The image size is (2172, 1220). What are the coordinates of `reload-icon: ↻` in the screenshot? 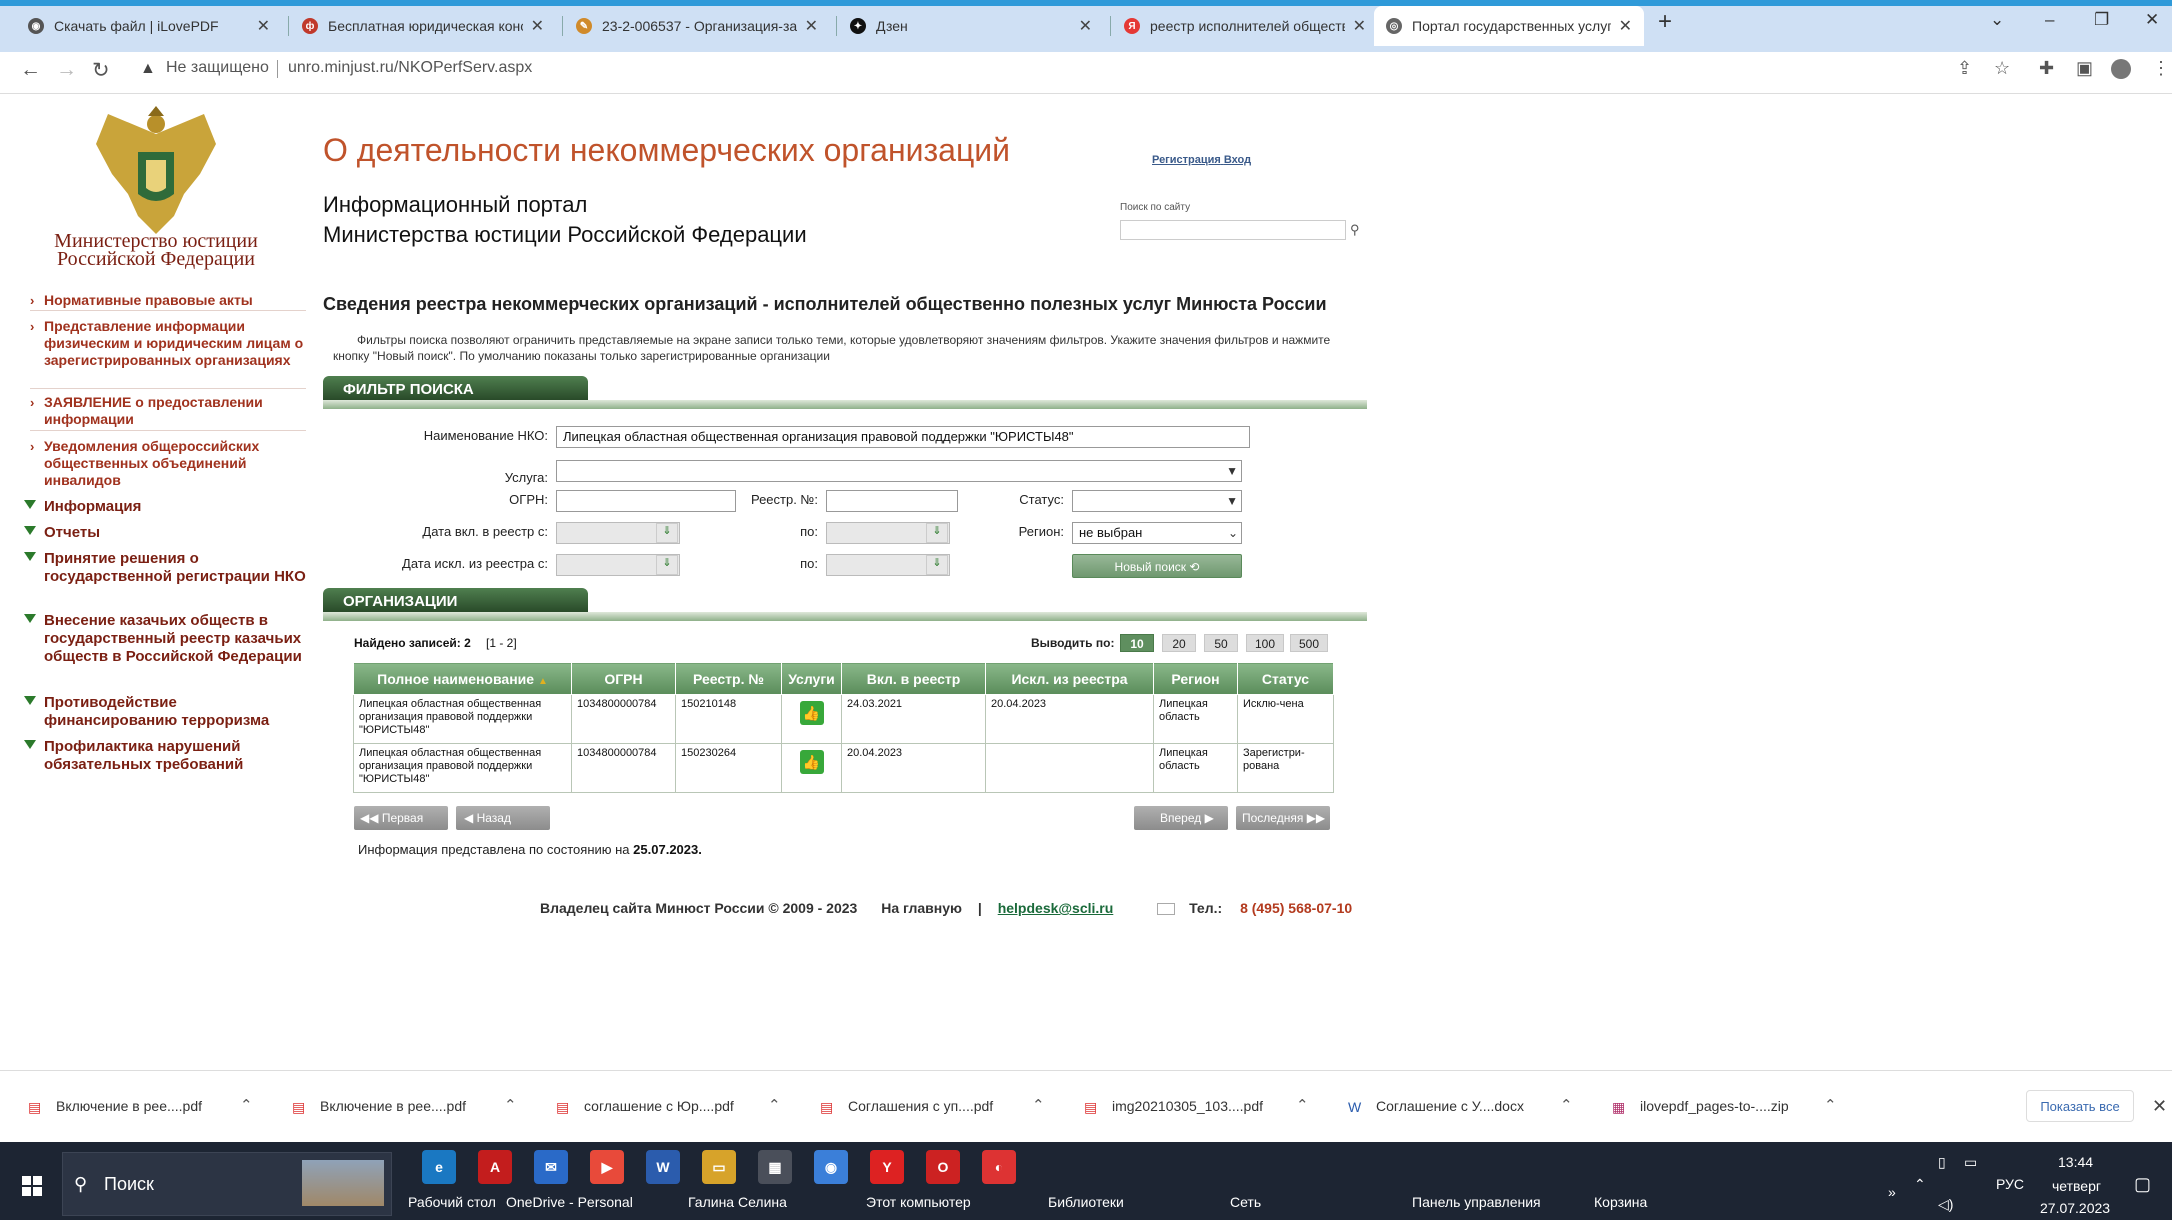 It's located at (101, 70).